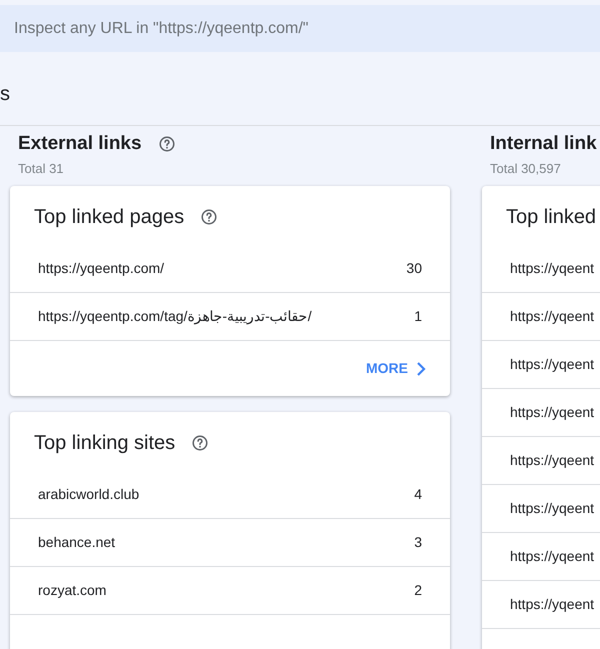 This screenshot has height=649, width=600. I want to click on link-count: 3, so click(418, 542).